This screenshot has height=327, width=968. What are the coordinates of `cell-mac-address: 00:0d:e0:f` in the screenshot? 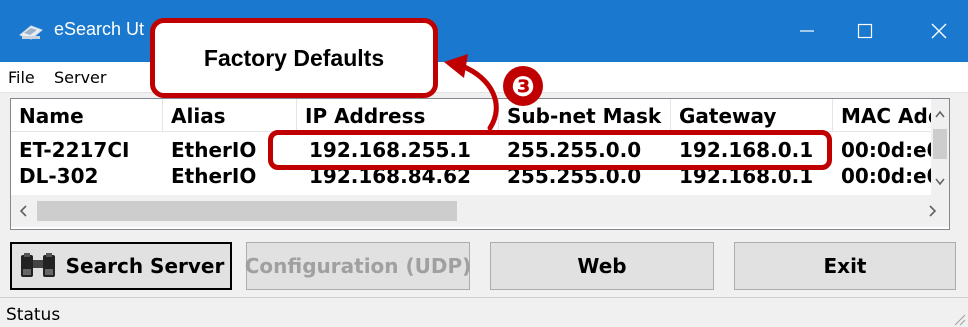 It's located at (886, 150).